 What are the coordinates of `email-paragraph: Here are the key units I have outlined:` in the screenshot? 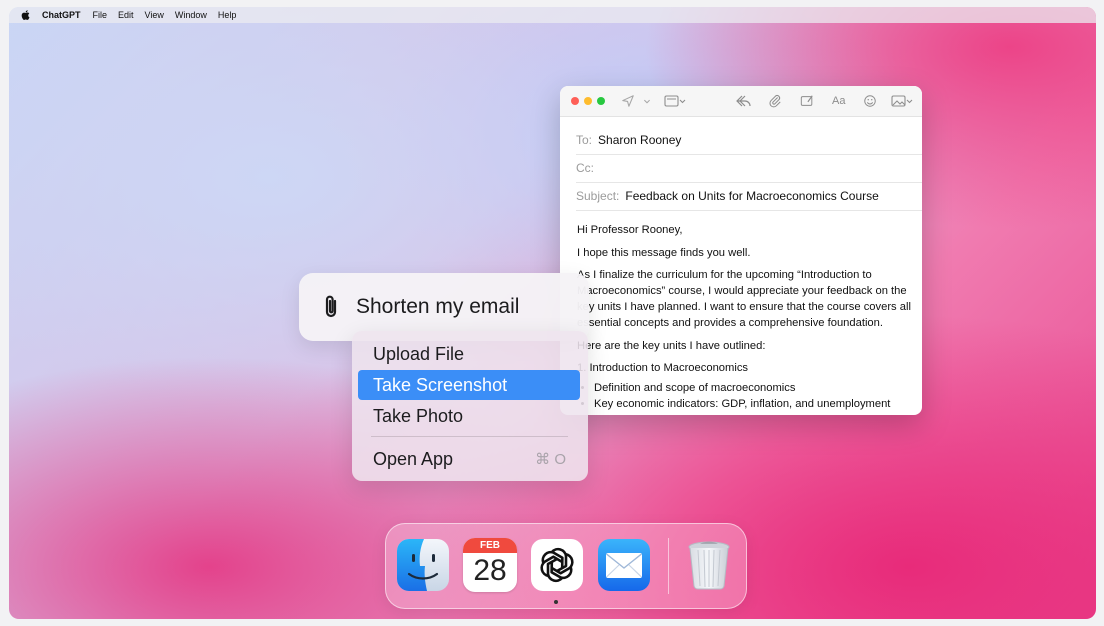 It's located at (671, 345).